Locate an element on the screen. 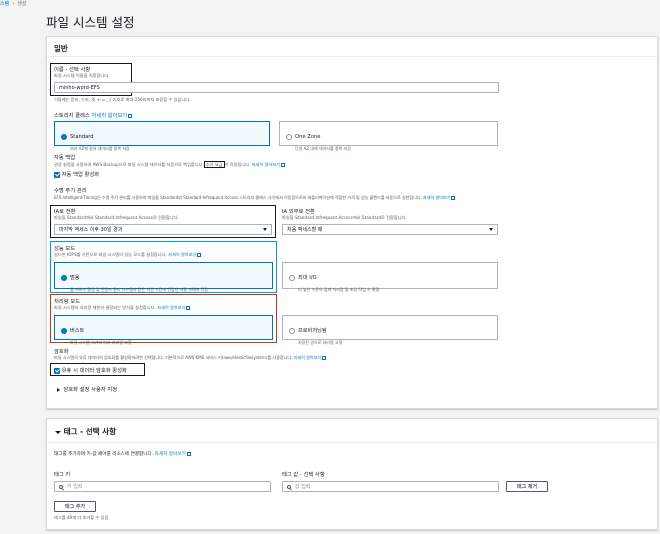 This screenshot has width=660, height=534. chevron-right-icon: › is located at coordinates (13, 4).